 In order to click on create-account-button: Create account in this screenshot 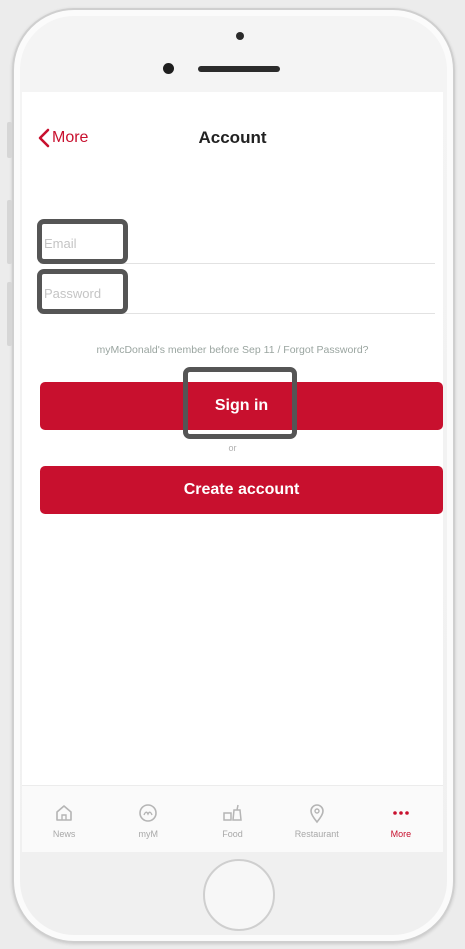, I will do `click(241, 490)`.